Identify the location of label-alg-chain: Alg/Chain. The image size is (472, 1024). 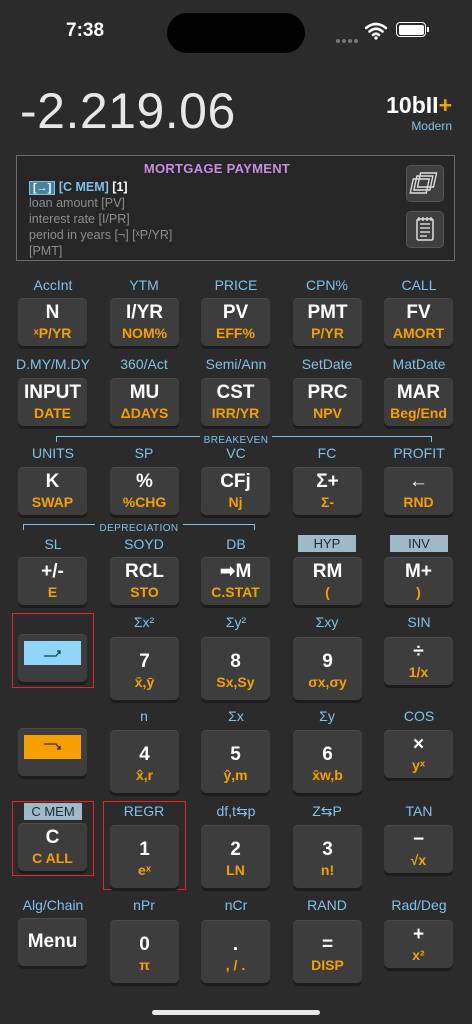
(53, 905).